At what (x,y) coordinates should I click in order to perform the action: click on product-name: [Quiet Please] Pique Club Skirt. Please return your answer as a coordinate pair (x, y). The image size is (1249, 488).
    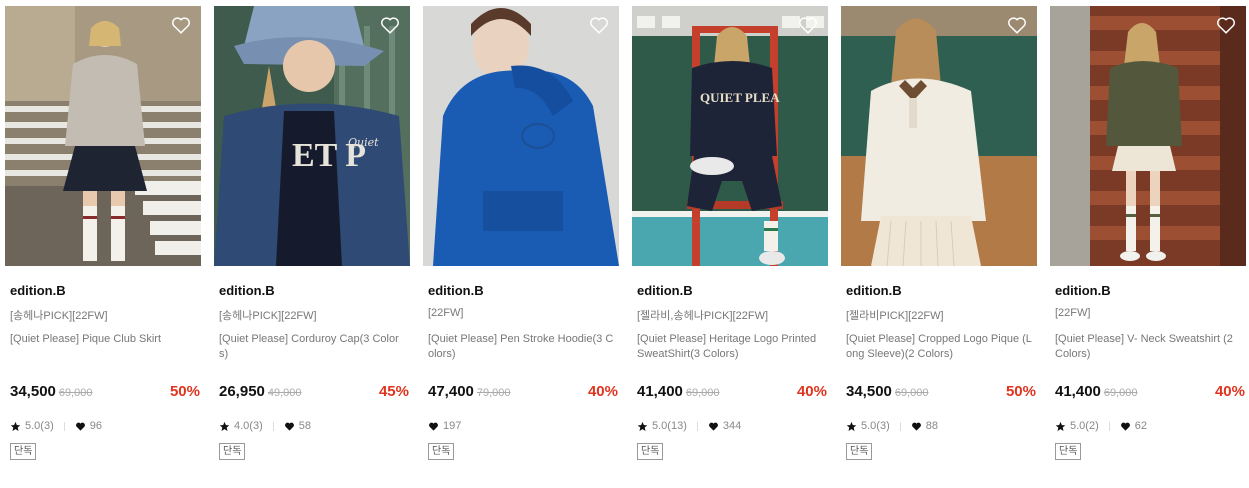
    Looking at the image, I should click on (104, 339).